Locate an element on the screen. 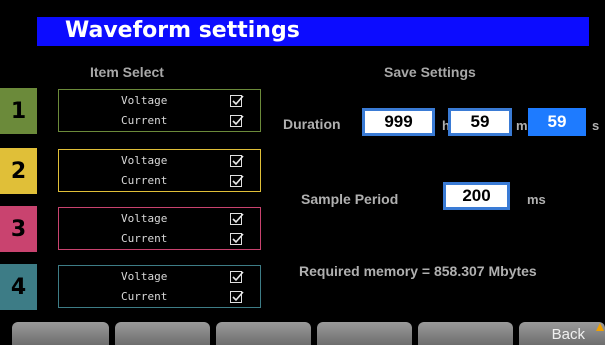 The height and width of the screenshot is (345, 605). channel-4-items: Voltage Current is located at coordinates (159, 286).